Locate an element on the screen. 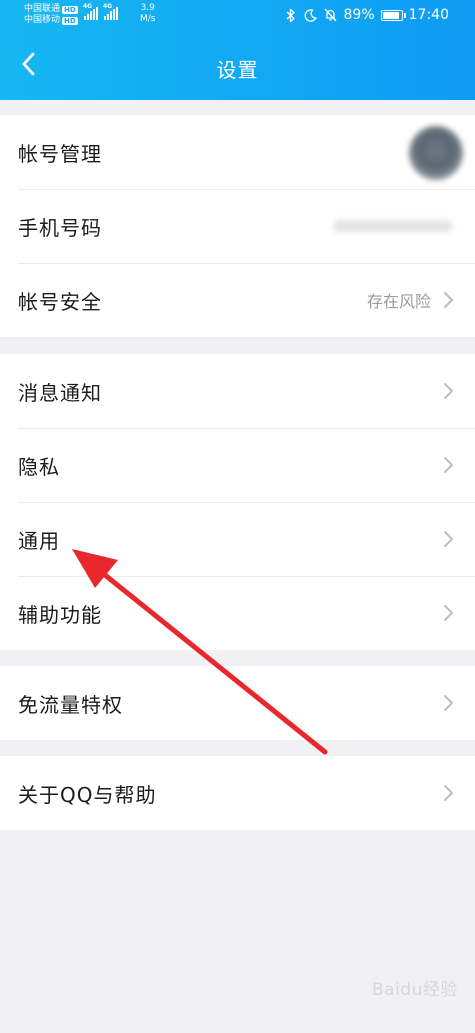 The width and height of the screenshot is (475, 1033). privacy-label: 隐私 is located at coordinates (39, 466).